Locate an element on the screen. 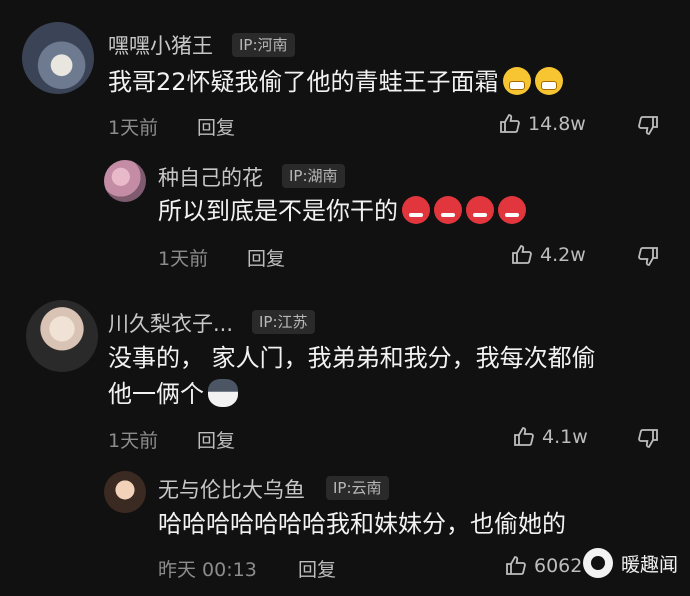 This screenshot has width=690, height=596. ip-location-badge: IP:湖南 is located at coordinates (313, 176).